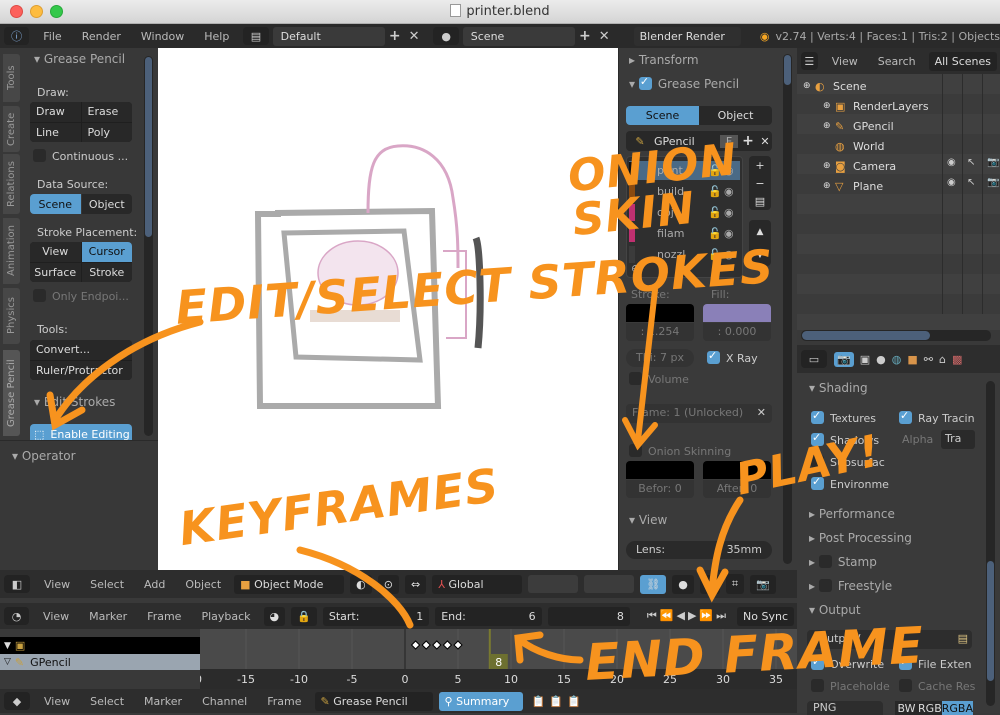 Image resolution: width=1000 pixels, height=715 pixels. What do you see at coordinates (55, 112) in the screenshot?
I see `draw-button: Draw` at bounding box center [55, 112].